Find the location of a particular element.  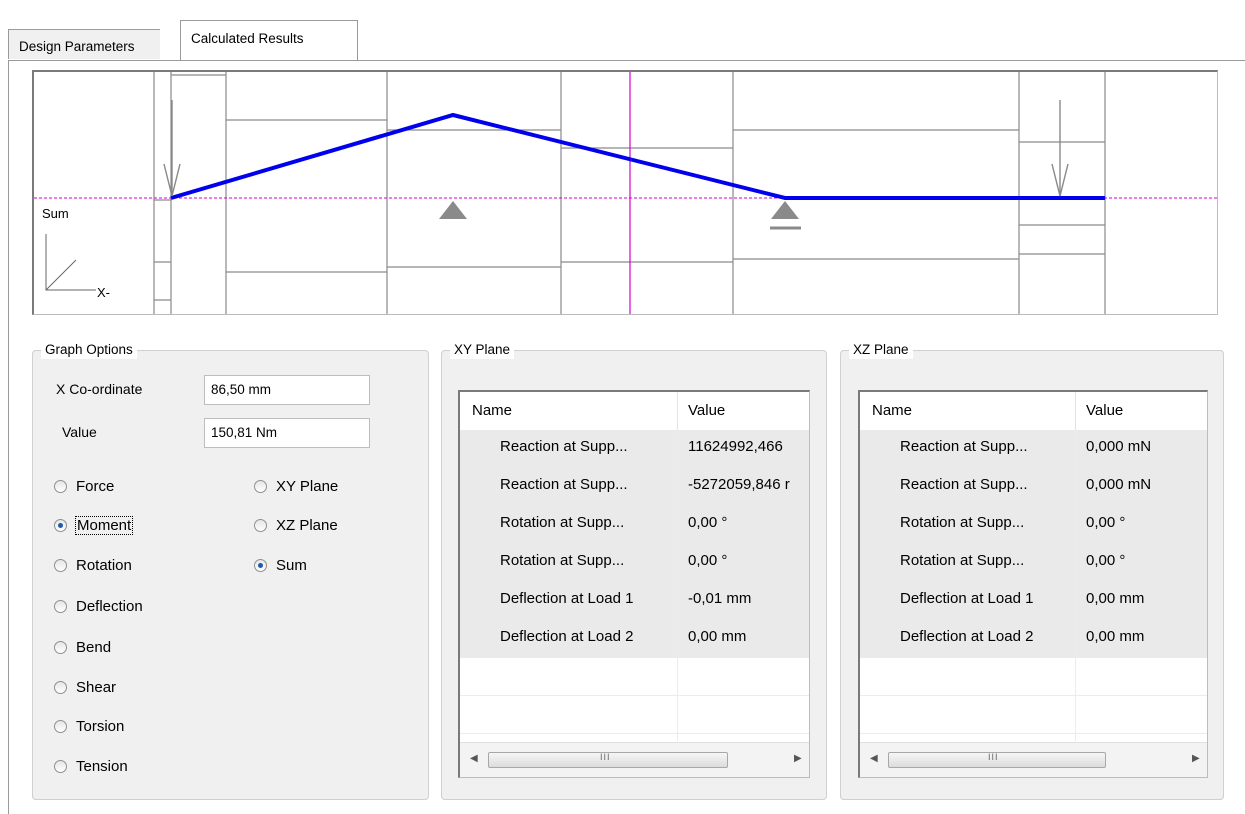

radio-xz-plane: XZ Plane is located at coordinates (296, 525).